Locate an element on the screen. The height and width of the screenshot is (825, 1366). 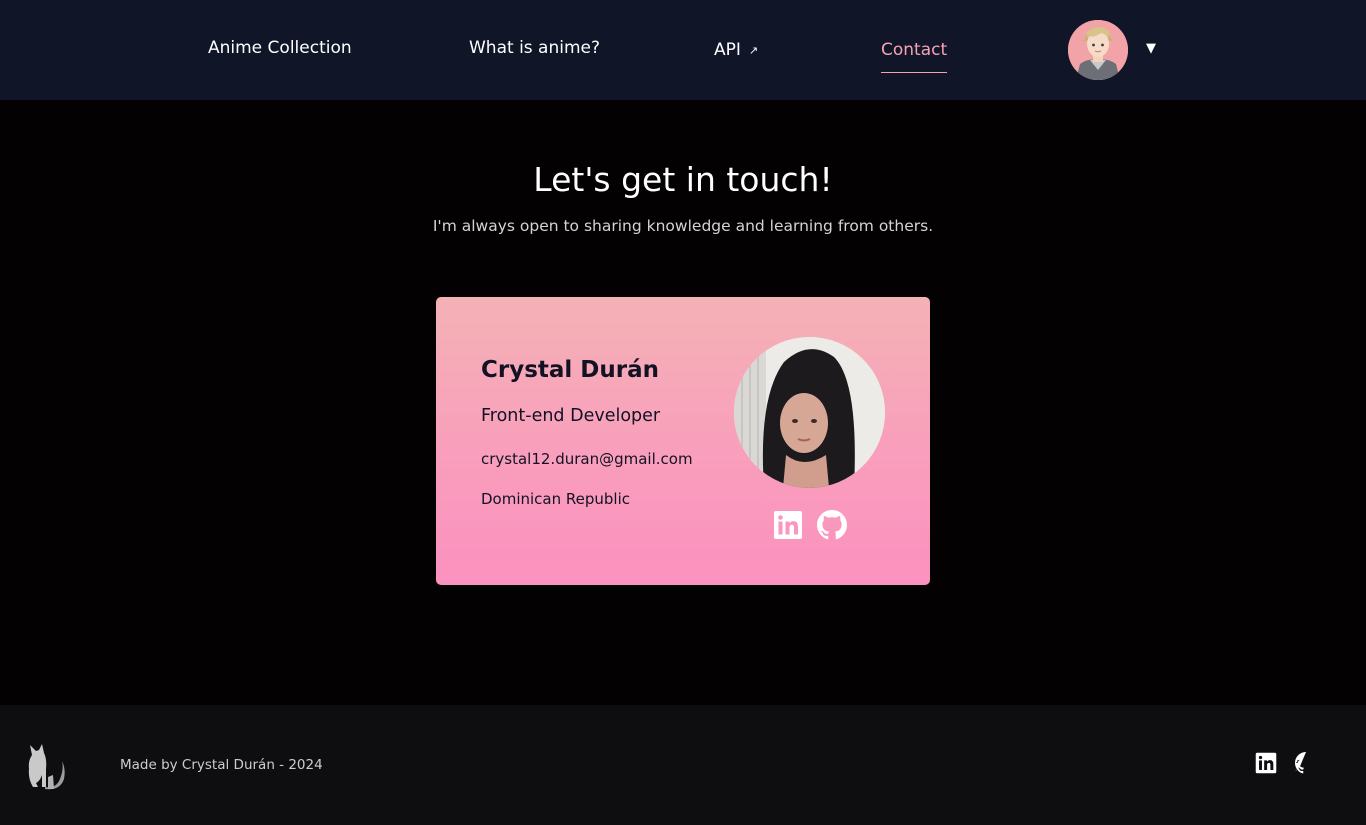
external-link-icon: ↗ is located at coordinates (753, 50).